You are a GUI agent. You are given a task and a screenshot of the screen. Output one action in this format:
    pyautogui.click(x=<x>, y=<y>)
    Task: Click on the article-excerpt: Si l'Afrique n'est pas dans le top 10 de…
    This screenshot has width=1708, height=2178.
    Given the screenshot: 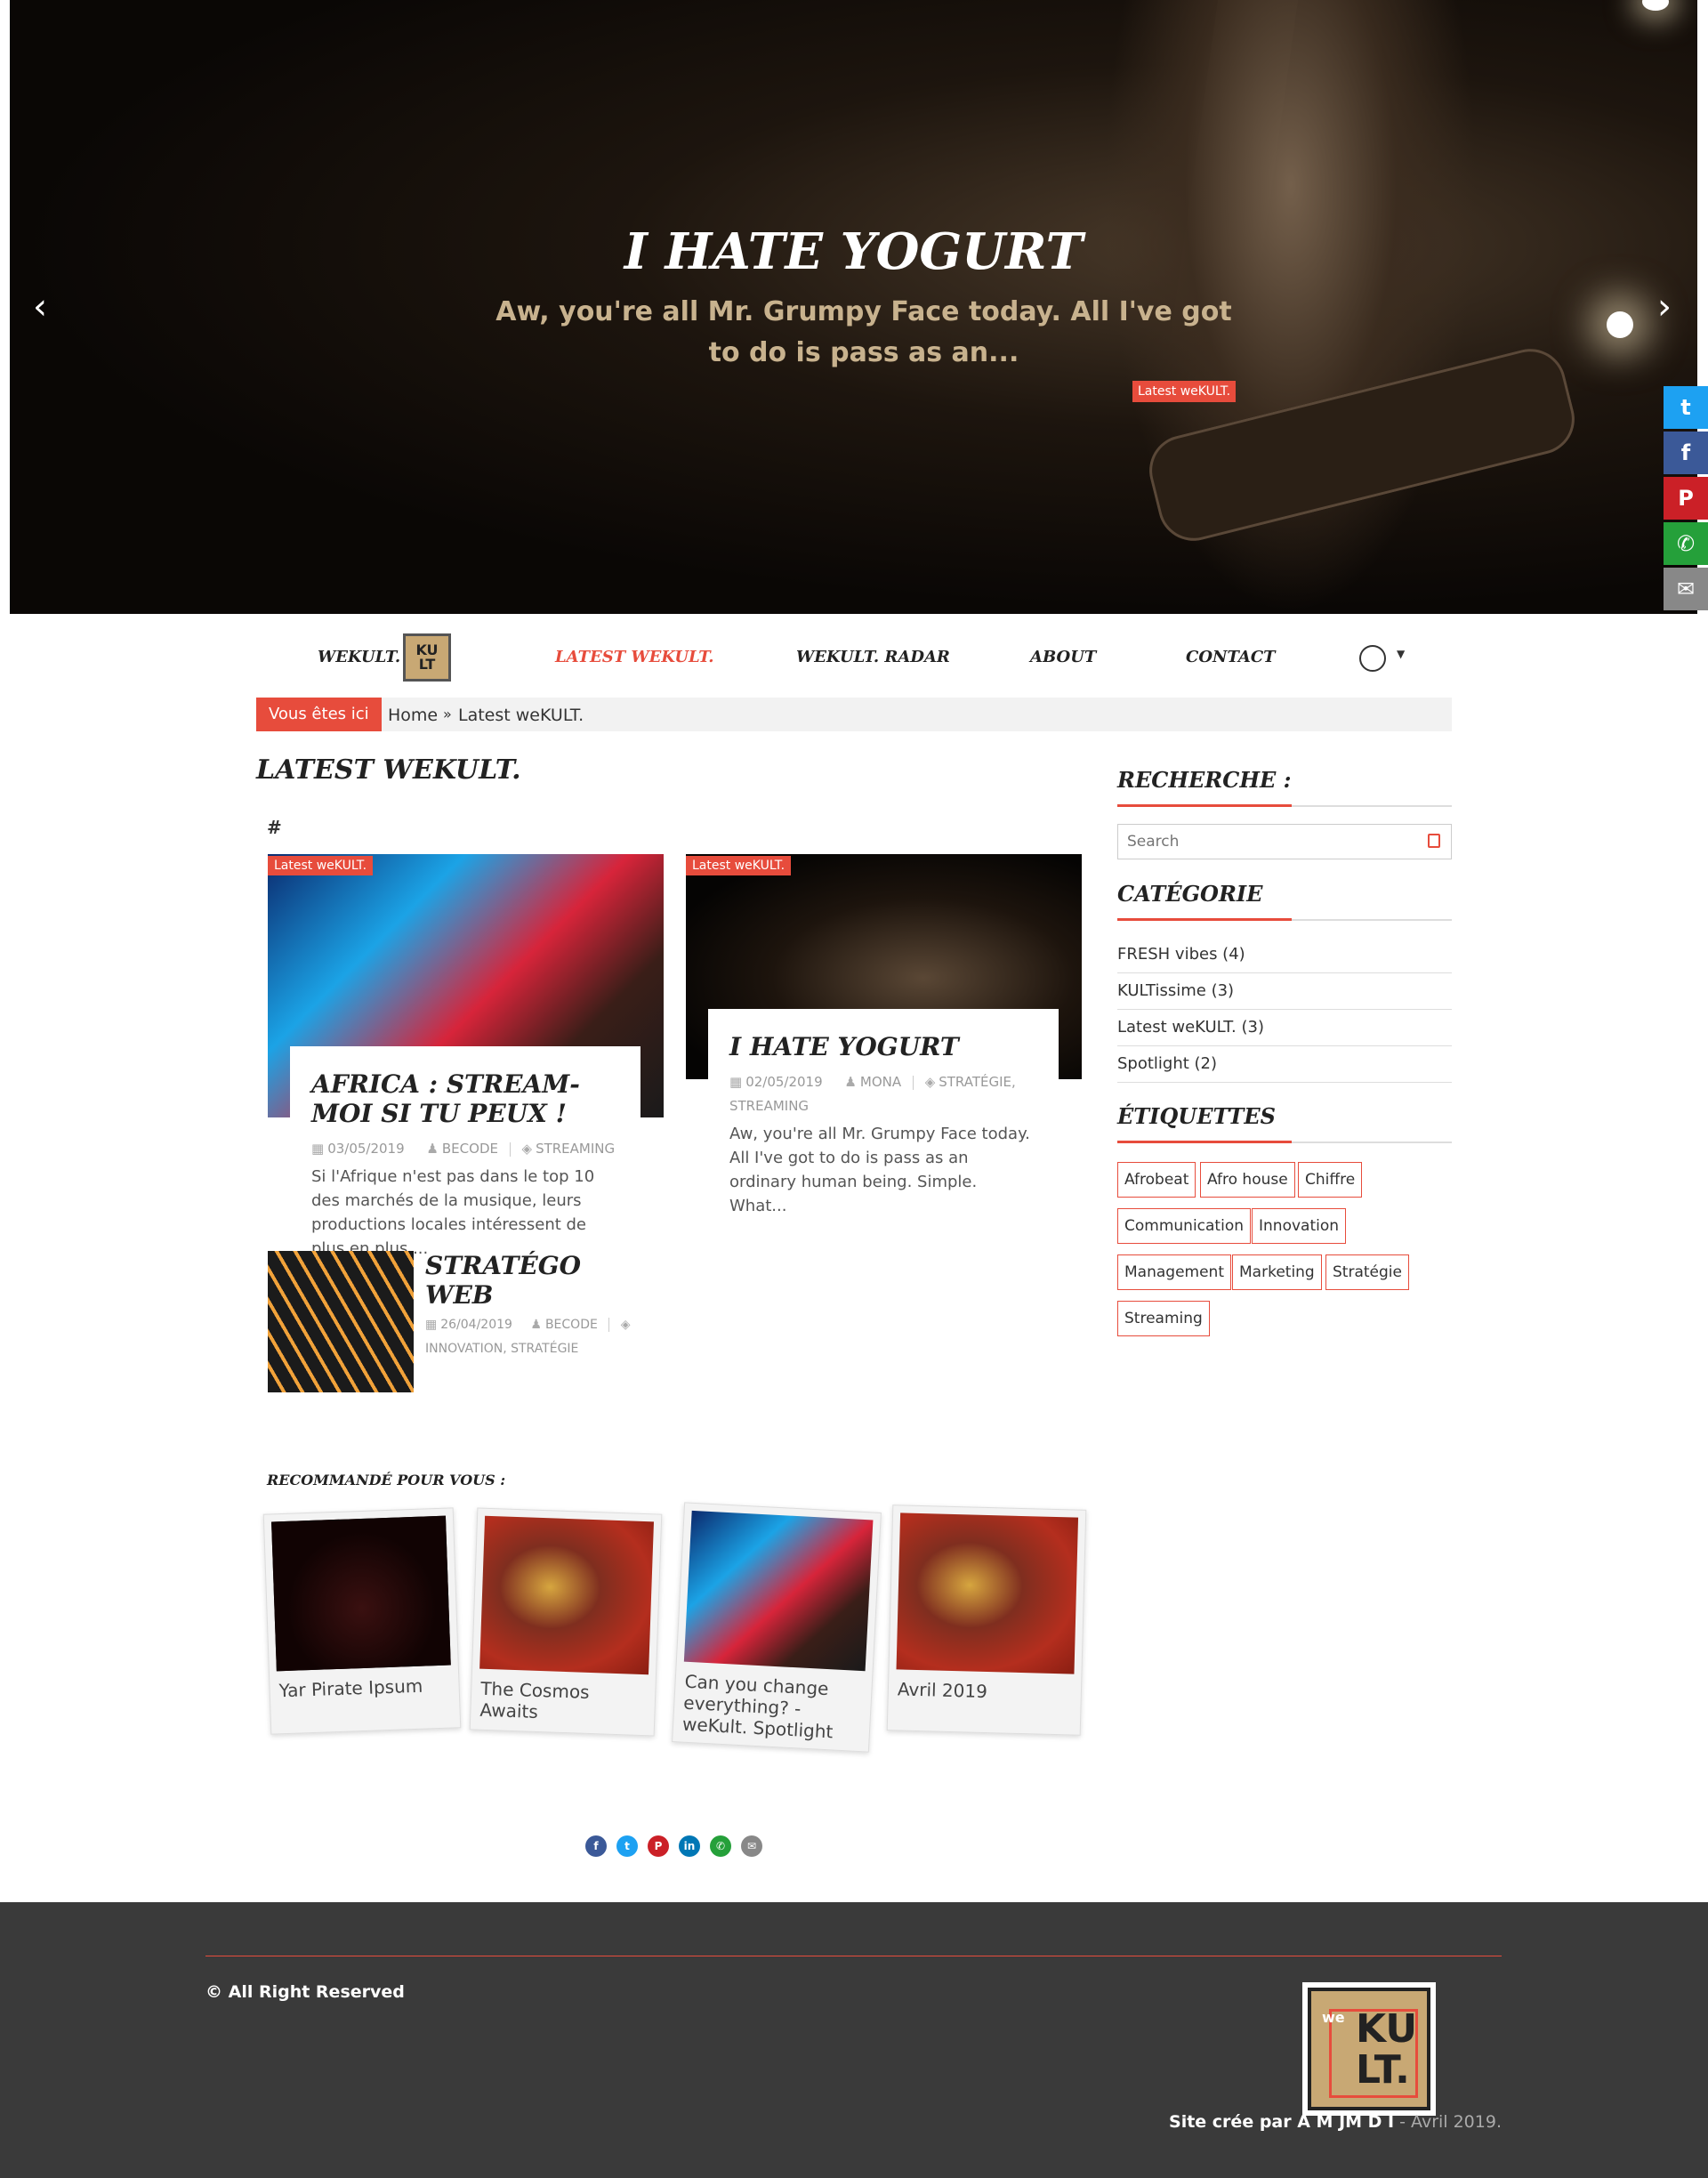 What is the action you would take?
    pyautogui.click(x=453, y=1212)
    